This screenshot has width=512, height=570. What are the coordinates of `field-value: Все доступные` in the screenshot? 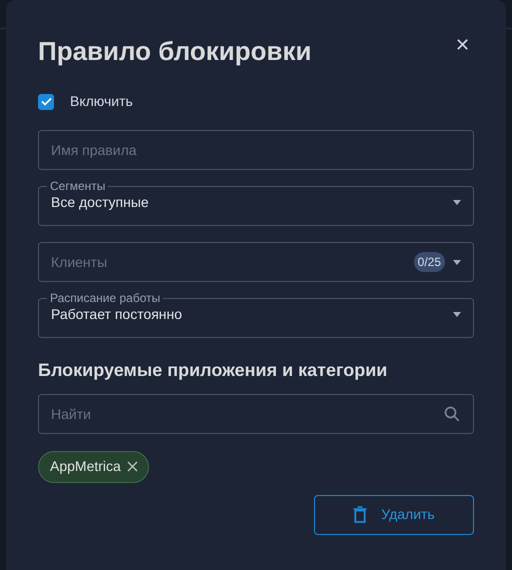 It's located at (100, 202).